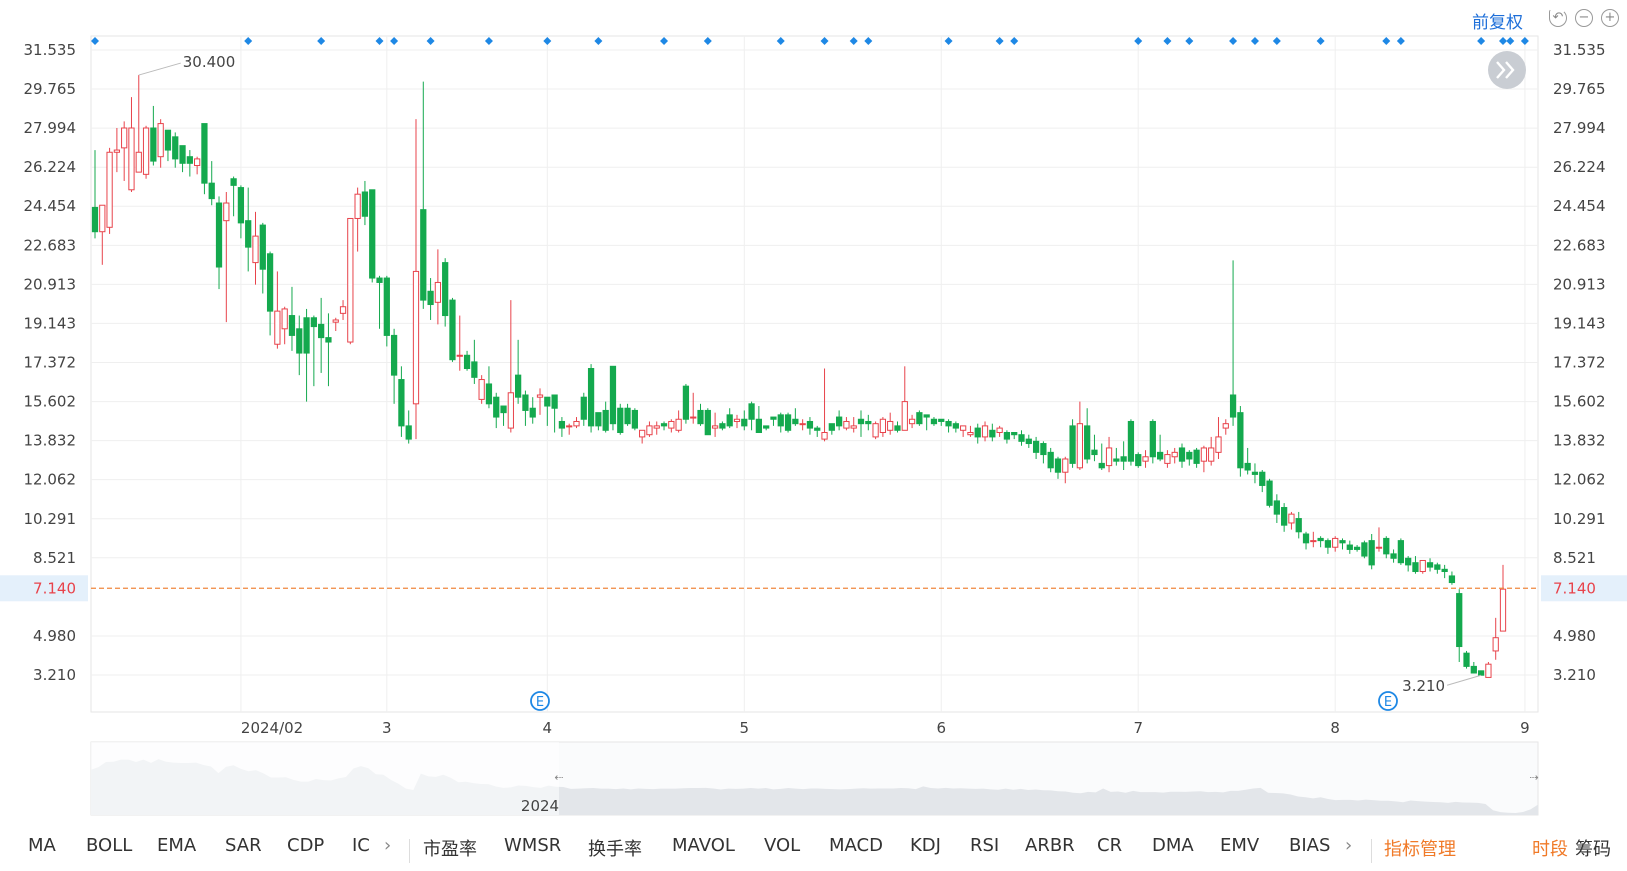 The width and height of the screenshot is (1627, 871). I want to click on more-indicators-arrow-icon-2: ›, so click(1348, 845).